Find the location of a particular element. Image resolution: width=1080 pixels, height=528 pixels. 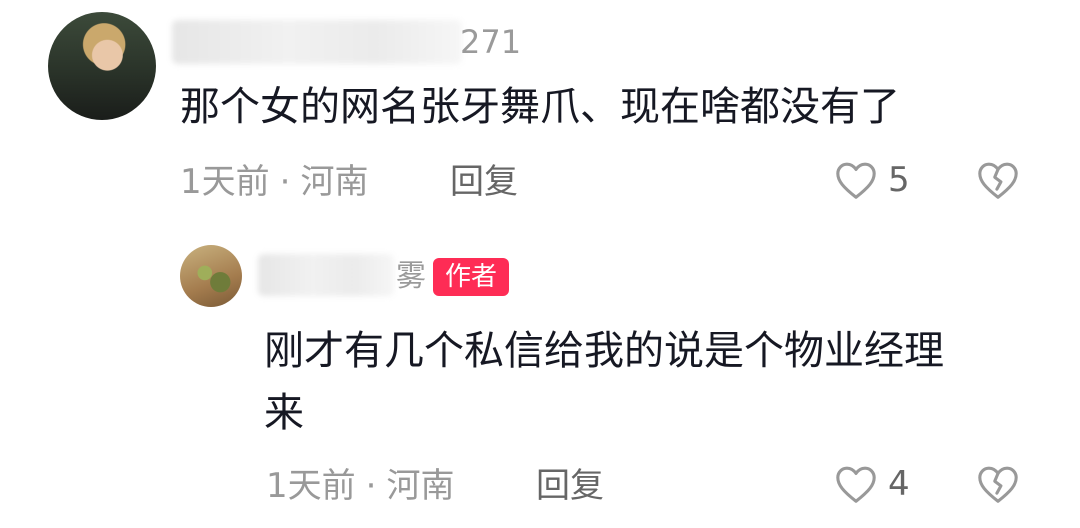

like-button: 5 is located at coordinates (872, 180).